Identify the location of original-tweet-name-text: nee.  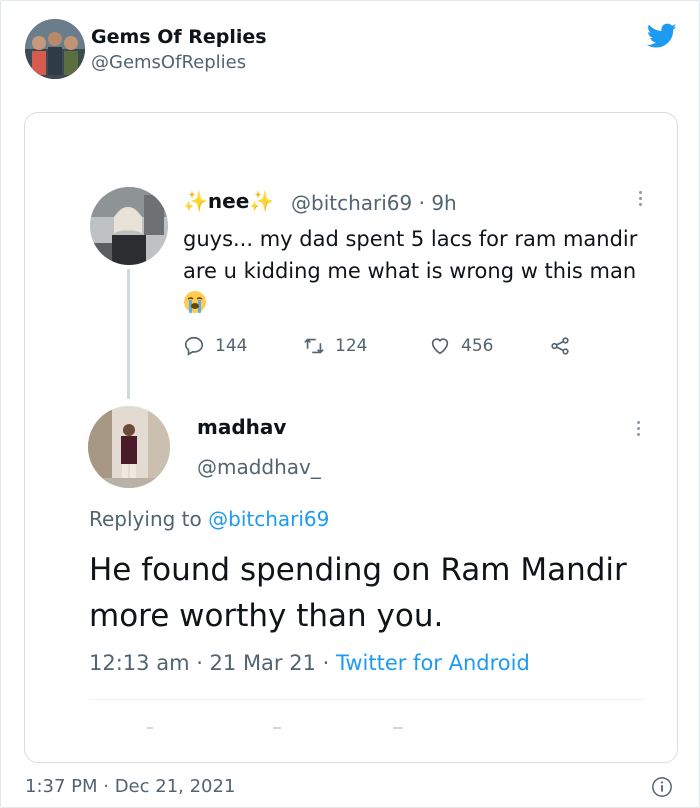
(228, 201).